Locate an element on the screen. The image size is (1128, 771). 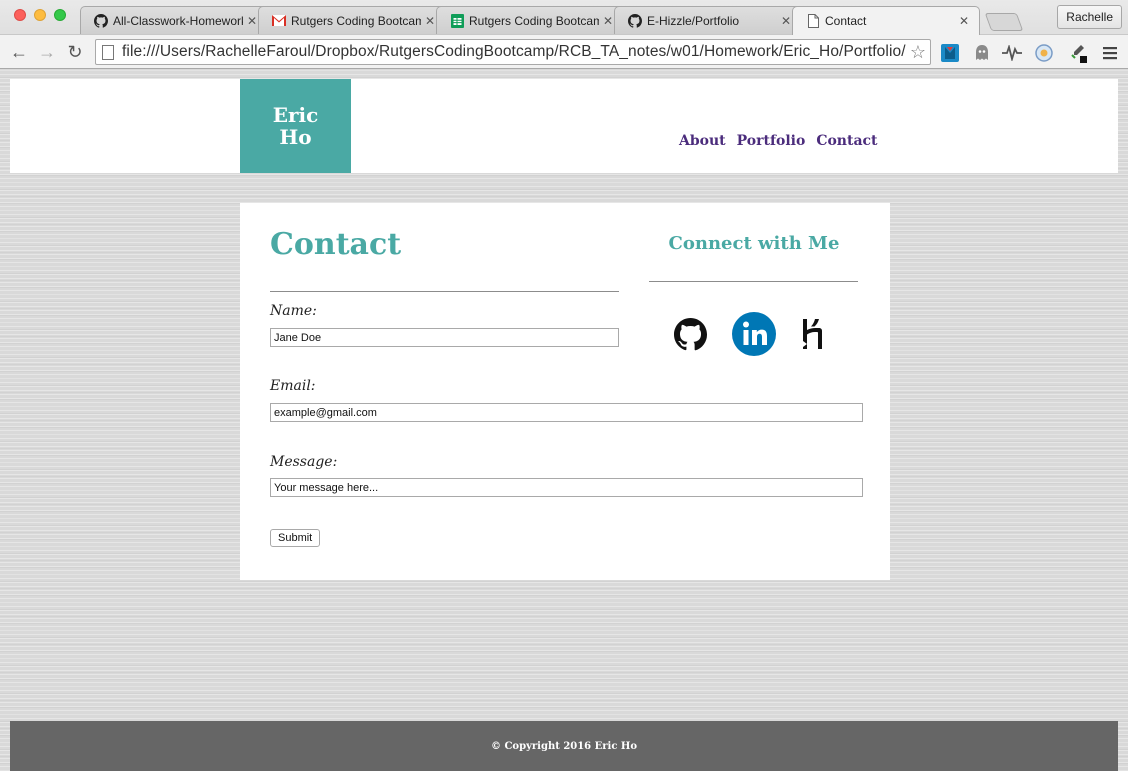
minimize-window-button is located at coordinates (40, 15).